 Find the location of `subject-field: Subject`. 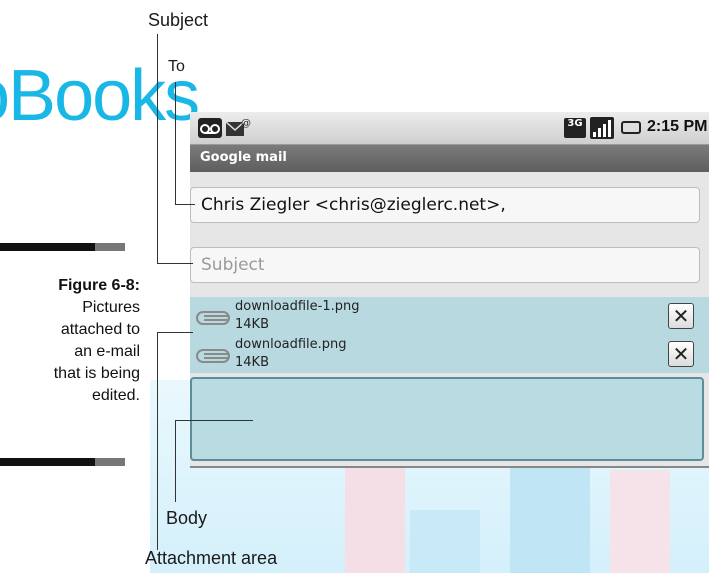

subject-field: Subject is located at coordinates (445, 265).